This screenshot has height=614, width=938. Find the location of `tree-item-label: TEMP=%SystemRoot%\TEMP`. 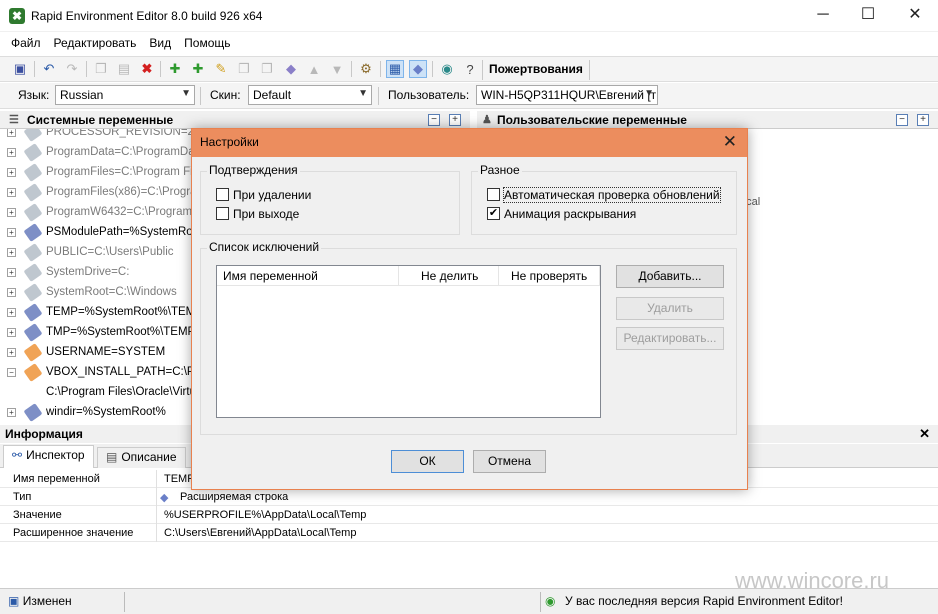

tree-item-label: TEMP=%SystemRoot%\TEMP is located at coordinates (119, 312).